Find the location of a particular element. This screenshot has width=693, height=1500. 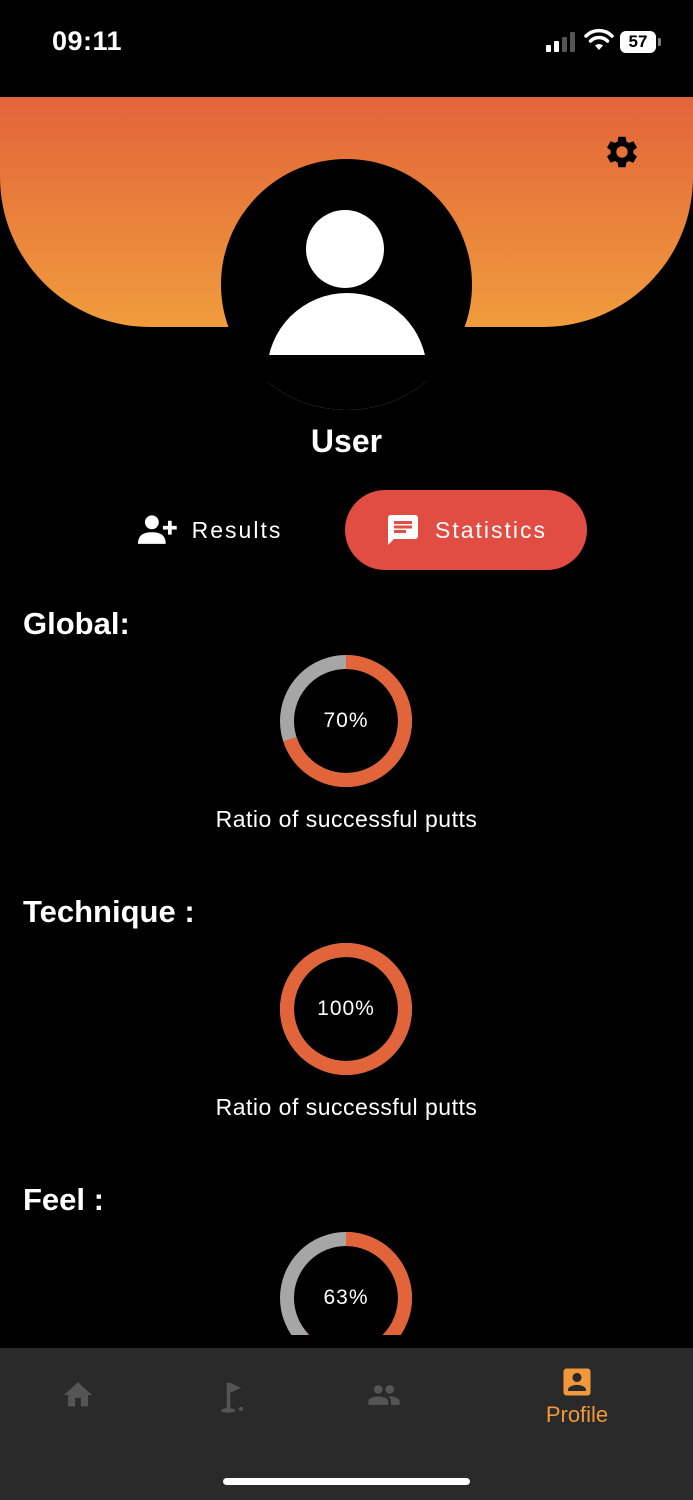

avatar is located at coordinates (346, 284).